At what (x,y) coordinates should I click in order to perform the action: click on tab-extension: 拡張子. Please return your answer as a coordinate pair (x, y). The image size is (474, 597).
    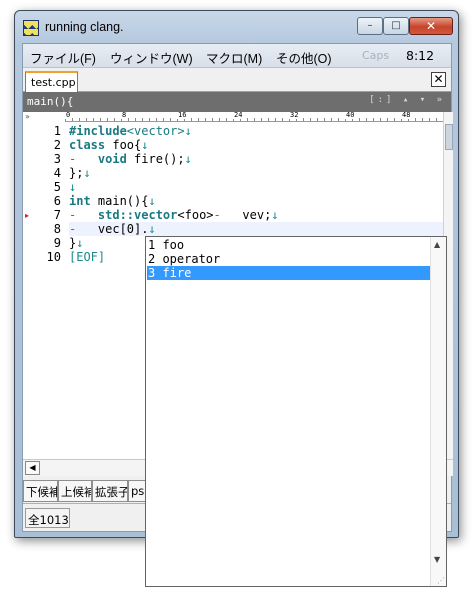
    Looking at the image, I should click on (110, 491).